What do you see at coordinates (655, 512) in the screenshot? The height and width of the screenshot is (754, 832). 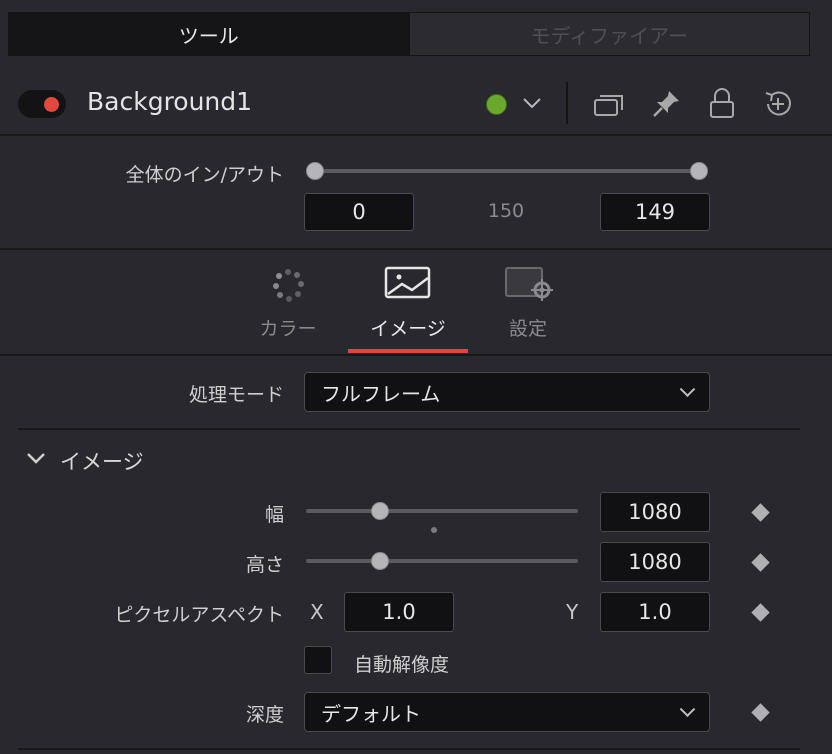 I see `width-field: 1080` at bounding box center [655, 512].